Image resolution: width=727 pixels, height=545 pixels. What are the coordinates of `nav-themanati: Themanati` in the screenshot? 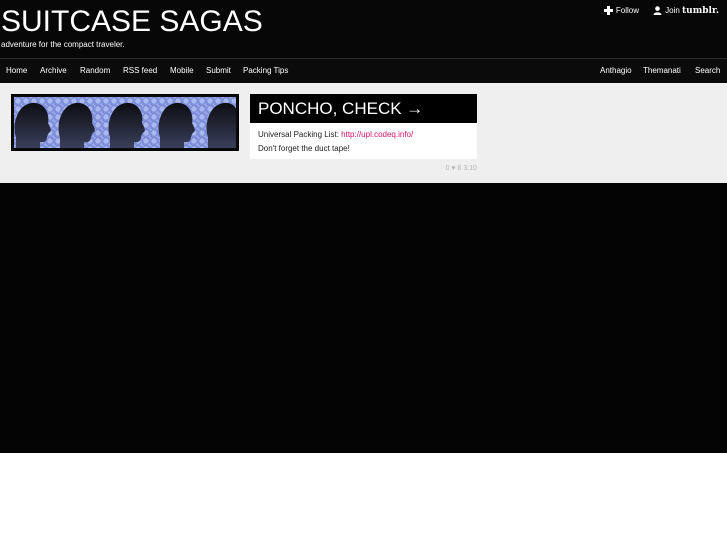 It's located at (662, 71).